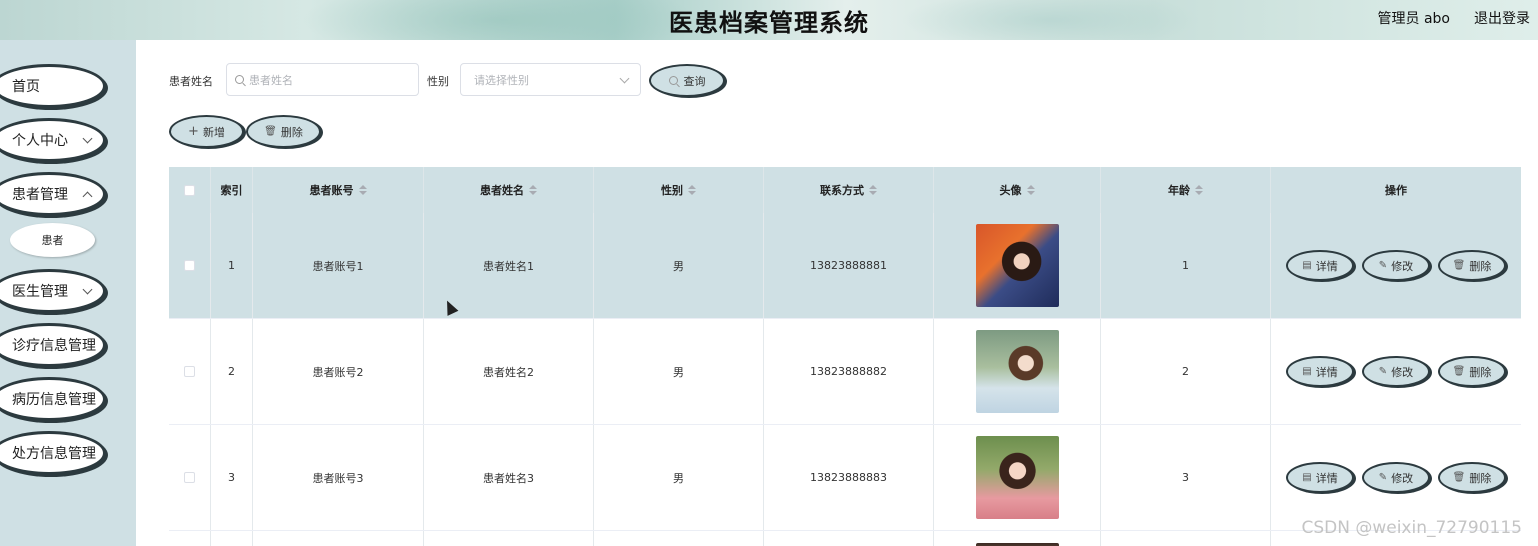 The image size is (1538, 546). Describe the element at coordinates (501, 80) in the screenshot. I see `gender-select-placeholder: 请选择性别` at that location.